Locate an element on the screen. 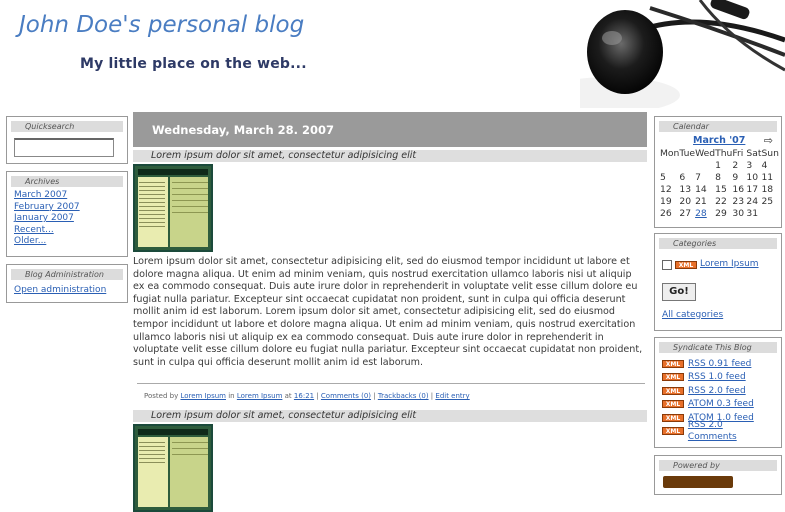 The image size is (785, 512). feed-row: XML RSS 2.0 feed is located at coordinates (718, 391).